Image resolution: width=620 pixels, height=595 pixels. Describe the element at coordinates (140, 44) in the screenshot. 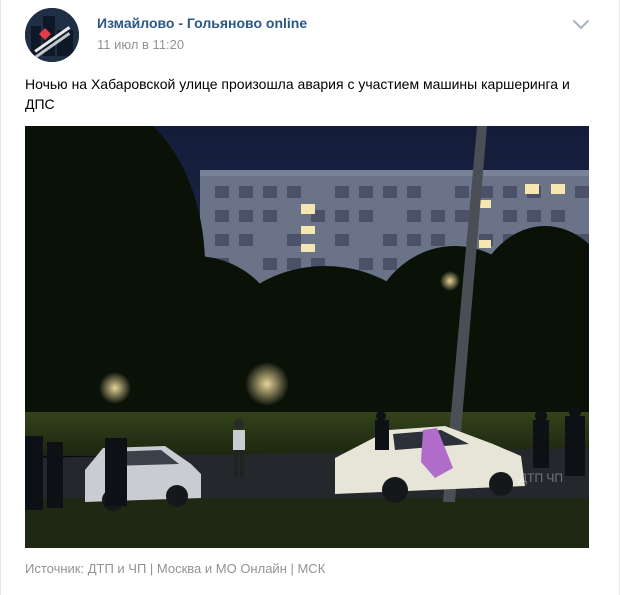

I see `post-date: 11 июл в 11:20` at that location.